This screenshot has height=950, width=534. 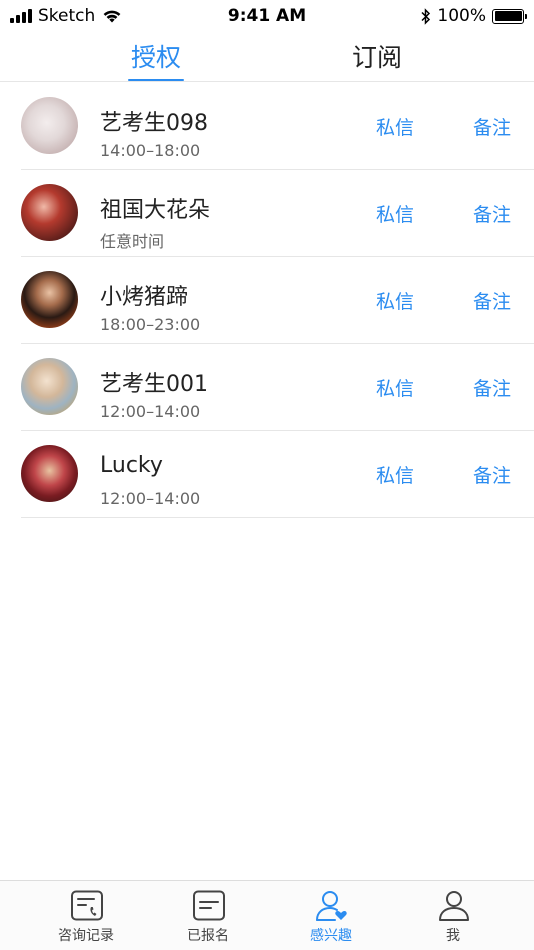 I want to click on list-item: 艺考生001 12:00–14:00 私信 备注, so click(x=277, y=387).